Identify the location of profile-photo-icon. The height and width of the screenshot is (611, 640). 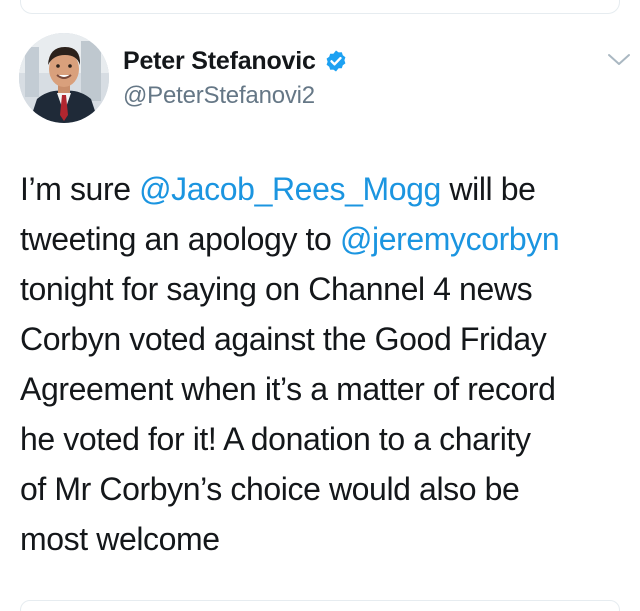
(64, 78).